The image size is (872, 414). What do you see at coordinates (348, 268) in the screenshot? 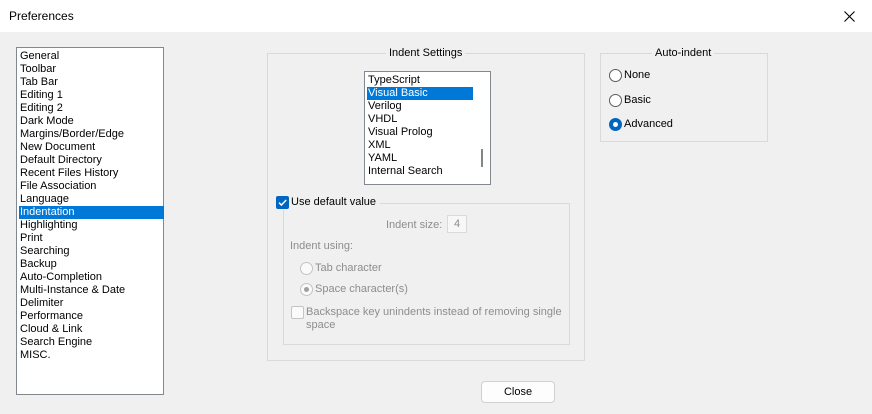
I see `tab-character-label: Tab character` at bounding box center [348, 268].